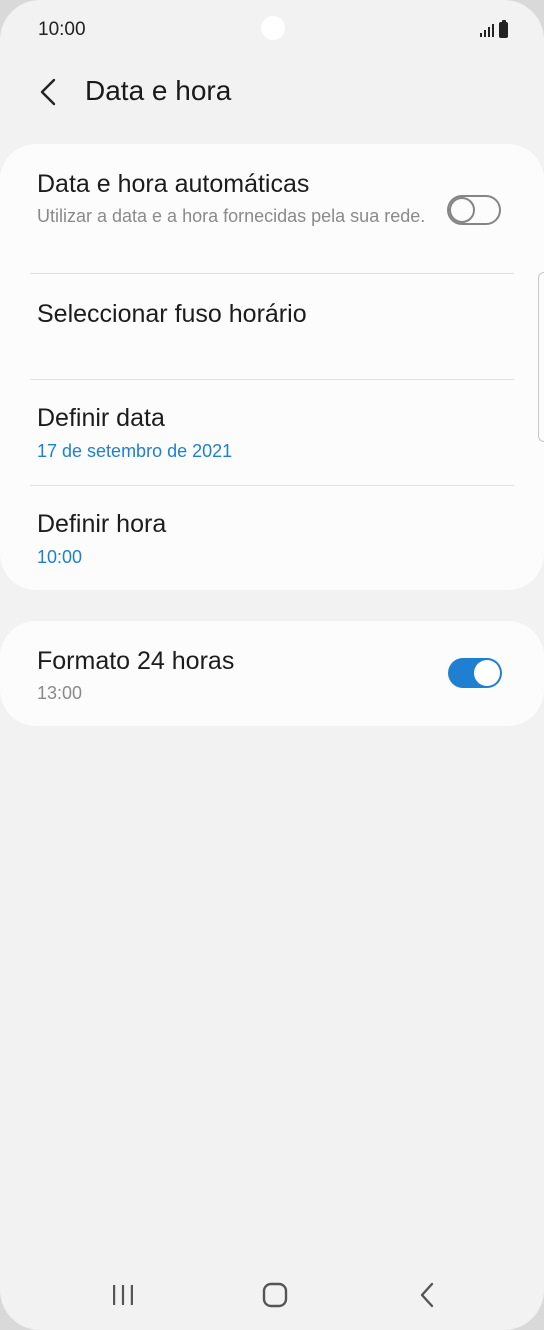  Describe the element at coordinates (541, 357) in the screenshot. I see `scrollbar` at that location.